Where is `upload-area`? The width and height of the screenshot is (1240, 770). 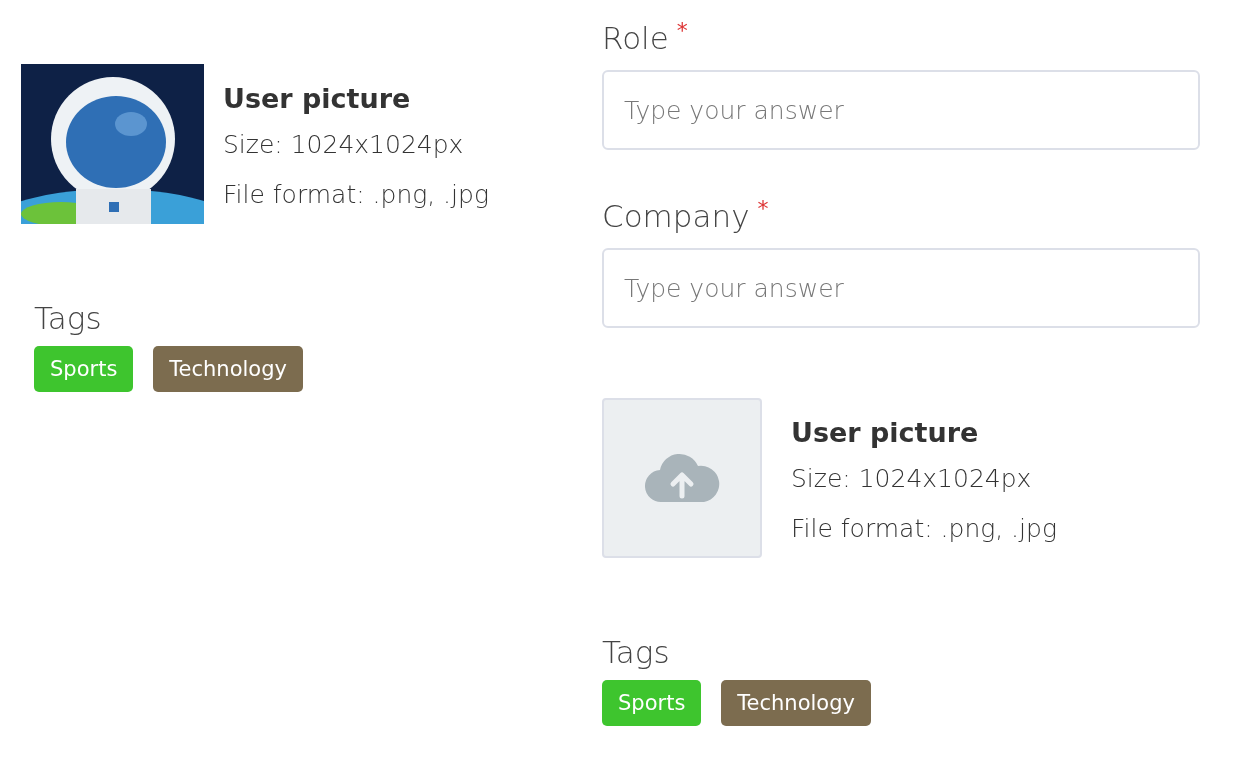 upload-area is located at coordinates (682, 478).